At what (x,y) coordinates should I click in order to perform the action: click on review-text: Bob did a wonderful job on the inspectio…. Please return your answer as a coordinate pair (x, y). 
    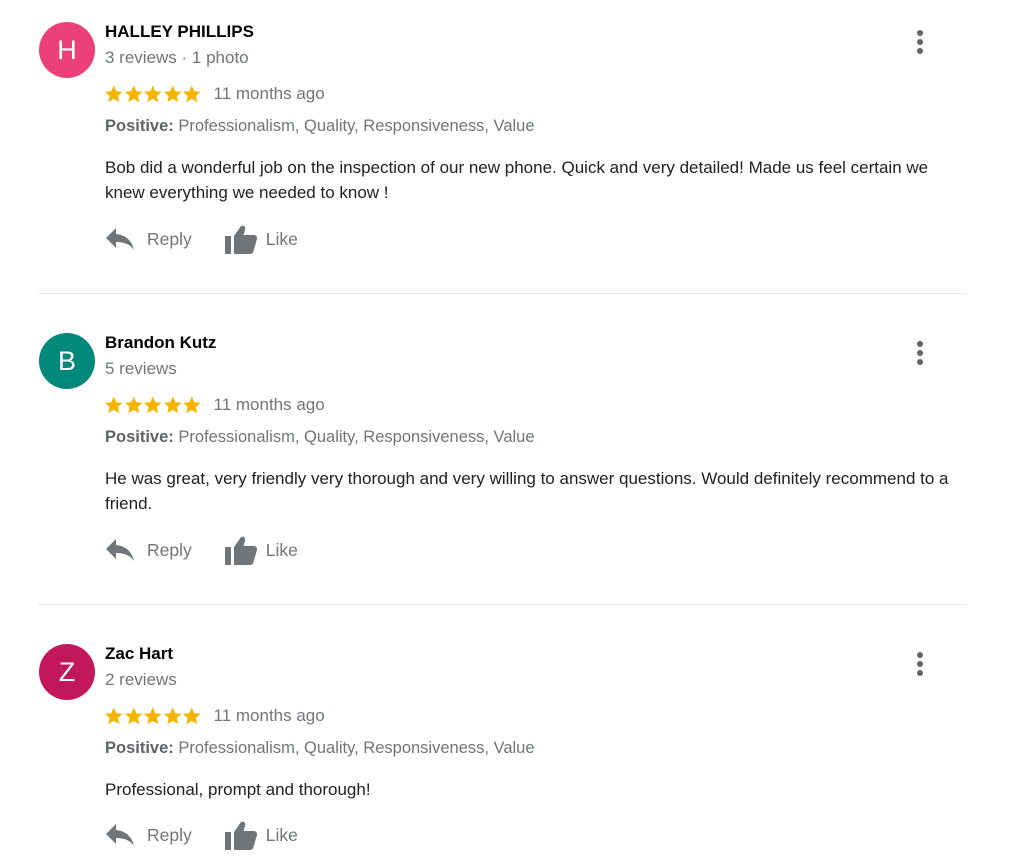
    Looking at the image, I should click on (517, 180).